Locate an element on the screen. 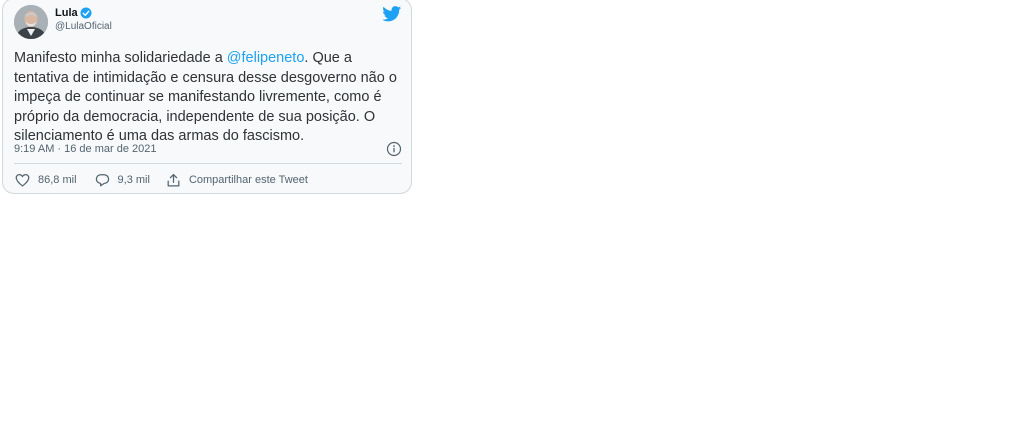  verified-badge-icon is located at coordinates (86, 13).